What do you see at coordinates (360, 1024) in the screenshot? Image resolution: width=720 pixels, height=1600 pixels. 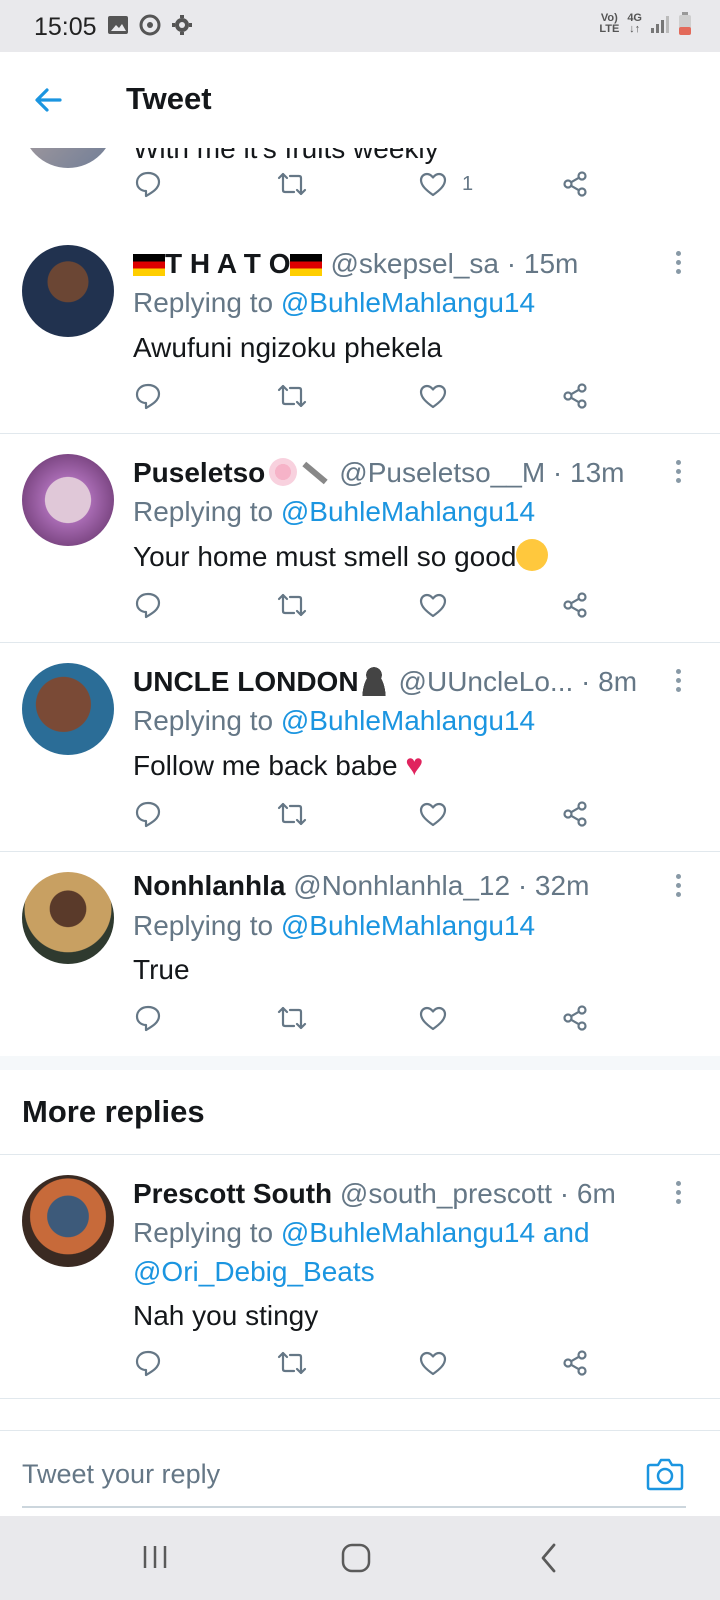 I see `tweet-actions` at bounding box center [360, 1024].